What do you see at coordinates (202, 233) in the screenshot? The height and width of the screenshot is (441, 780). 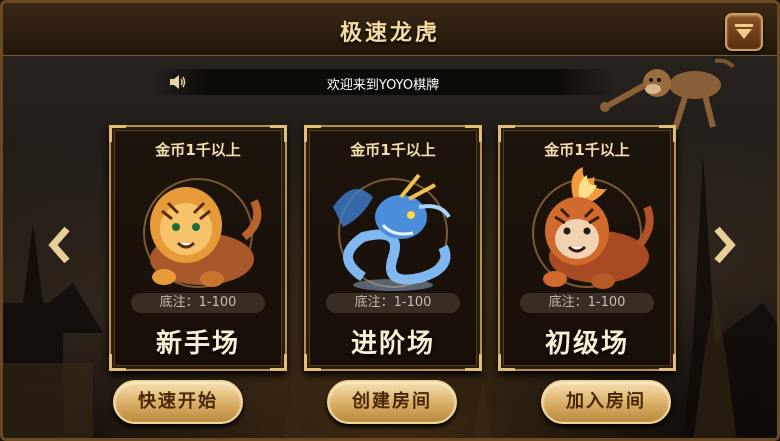 I see `golden-tiger-illustration` at bounding box center [202, 233].